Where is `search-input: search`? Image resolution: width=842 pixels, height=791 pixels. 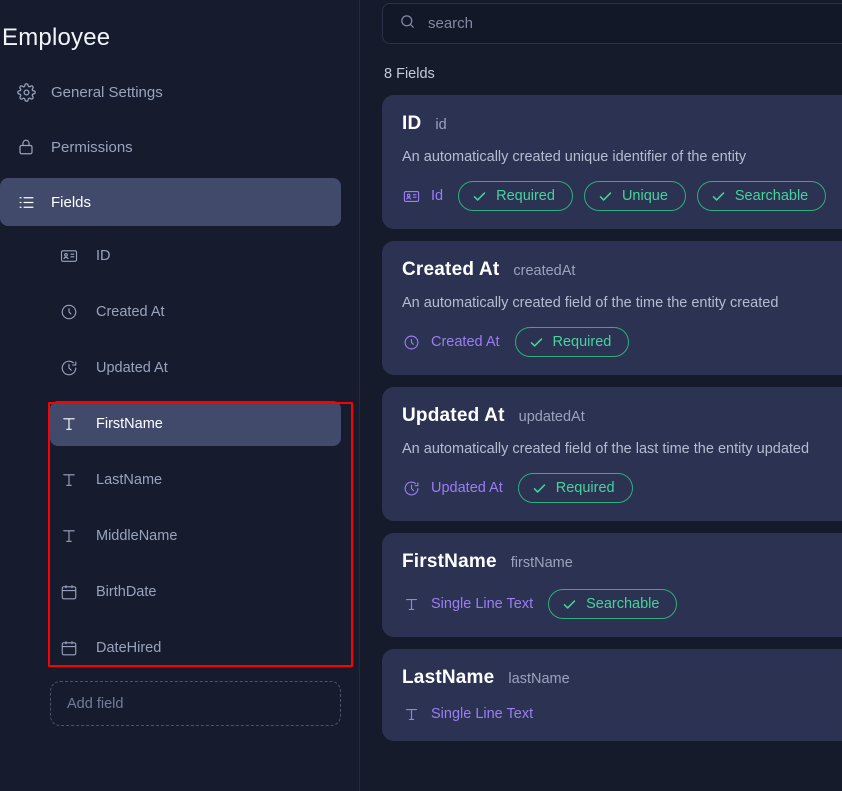
search-input: search is located at coordinates (612, 23).